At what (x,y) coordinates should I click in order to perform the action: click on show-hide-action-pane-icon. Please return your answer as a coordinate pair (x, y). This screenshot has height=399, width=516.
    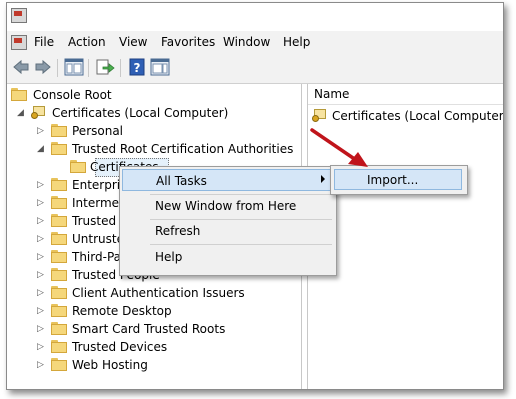
    Looking at the image, I should click on (160, 67).